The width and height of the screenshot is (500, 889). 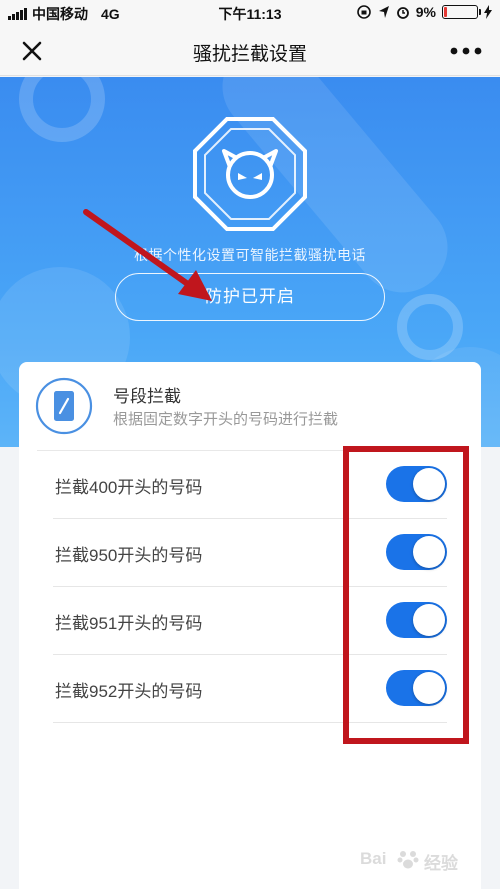 I want to click on hero-description: 根据个性化设置可智能拦截骚扰电话, so click(x=250, y=255).